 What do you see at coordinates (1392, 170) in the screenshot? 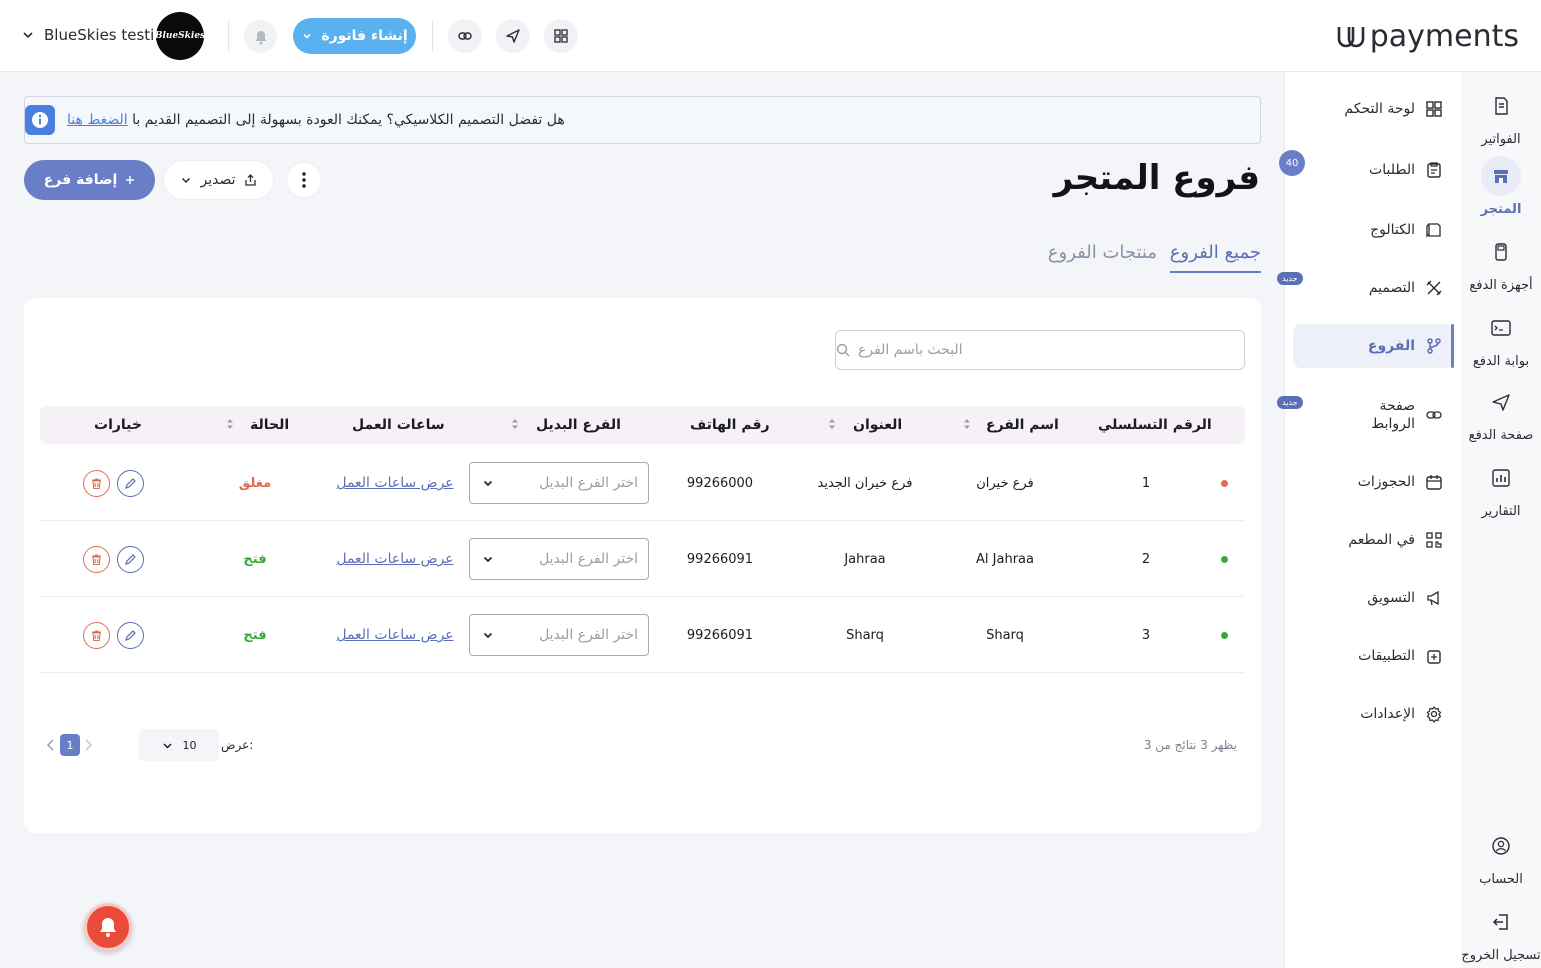
I see `menu-label: الطلبات` at bounding box center [1392, 170].